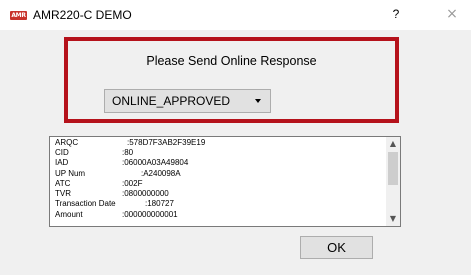 This screenshot has height=275, width=471. What do you see at coordinates (67, 142) in the screenshot?
I see `detail-label: ARQC` at bounding box center [67, 142].